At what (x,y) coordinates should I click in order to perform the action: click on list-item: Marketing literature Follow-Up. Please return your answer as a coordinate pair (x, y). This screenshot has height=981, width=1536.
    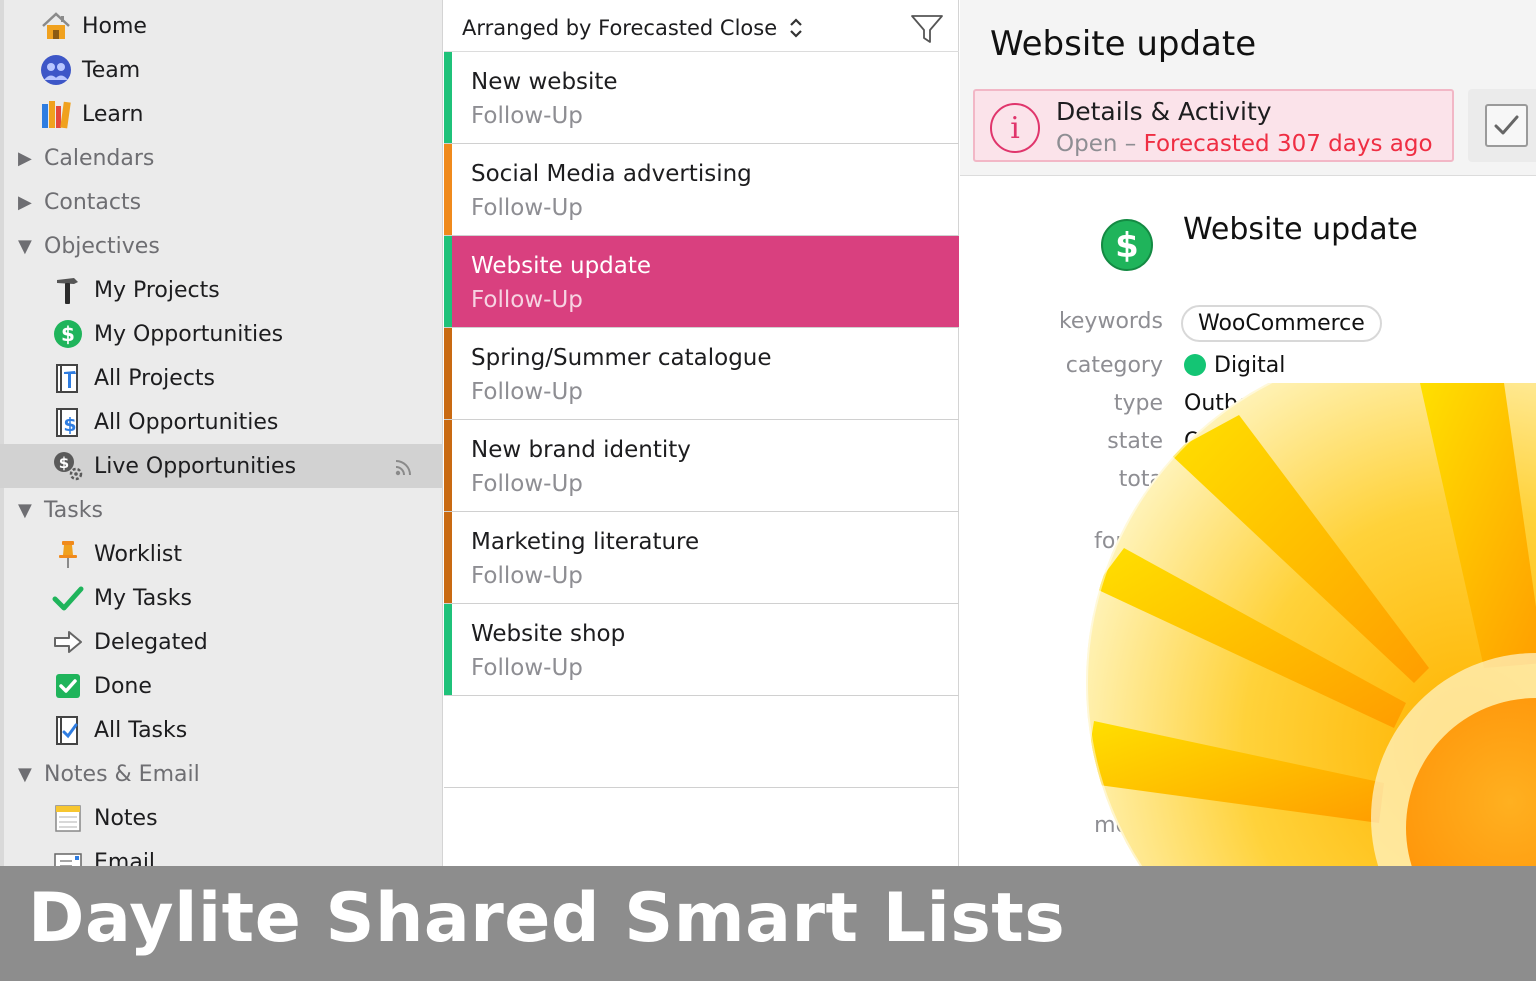
    Looking at the image, I should click on (701, 558).